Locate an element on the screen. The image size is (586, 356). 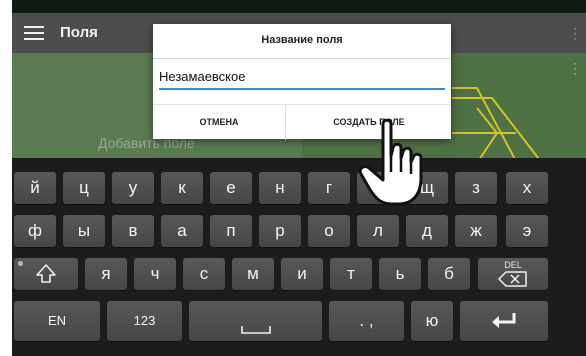
key-letter: ю is located at coordinates (432, 321).